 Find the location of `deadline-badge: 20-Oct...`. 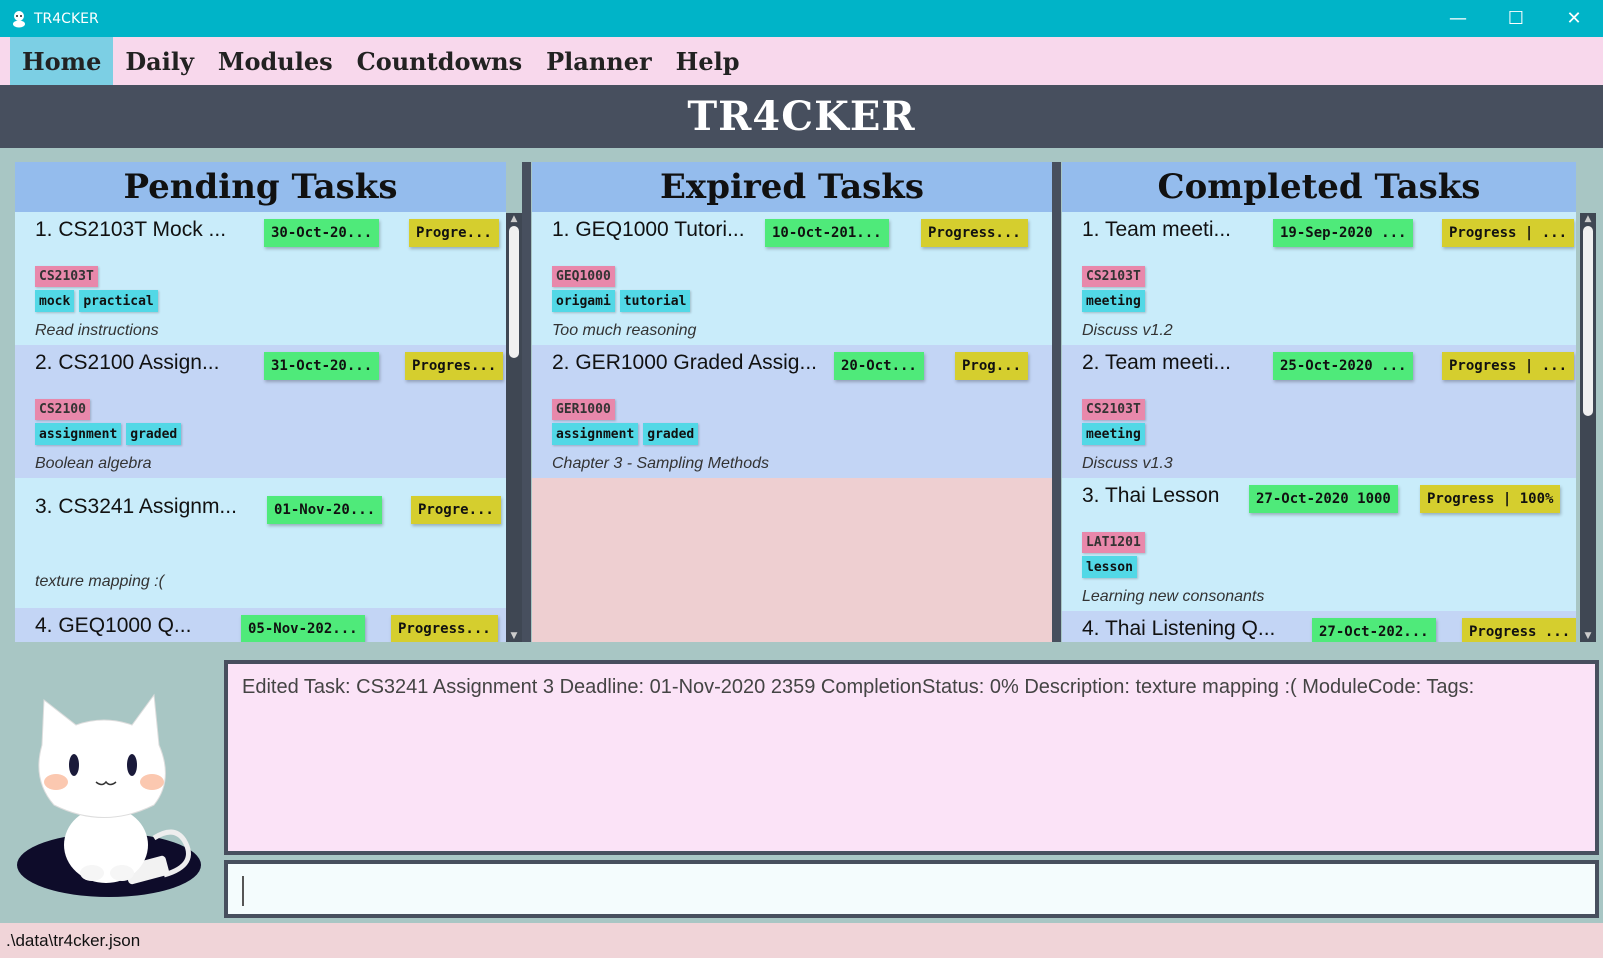

deadline-badge: 20-Oct... is located at coordinates (879, 366).